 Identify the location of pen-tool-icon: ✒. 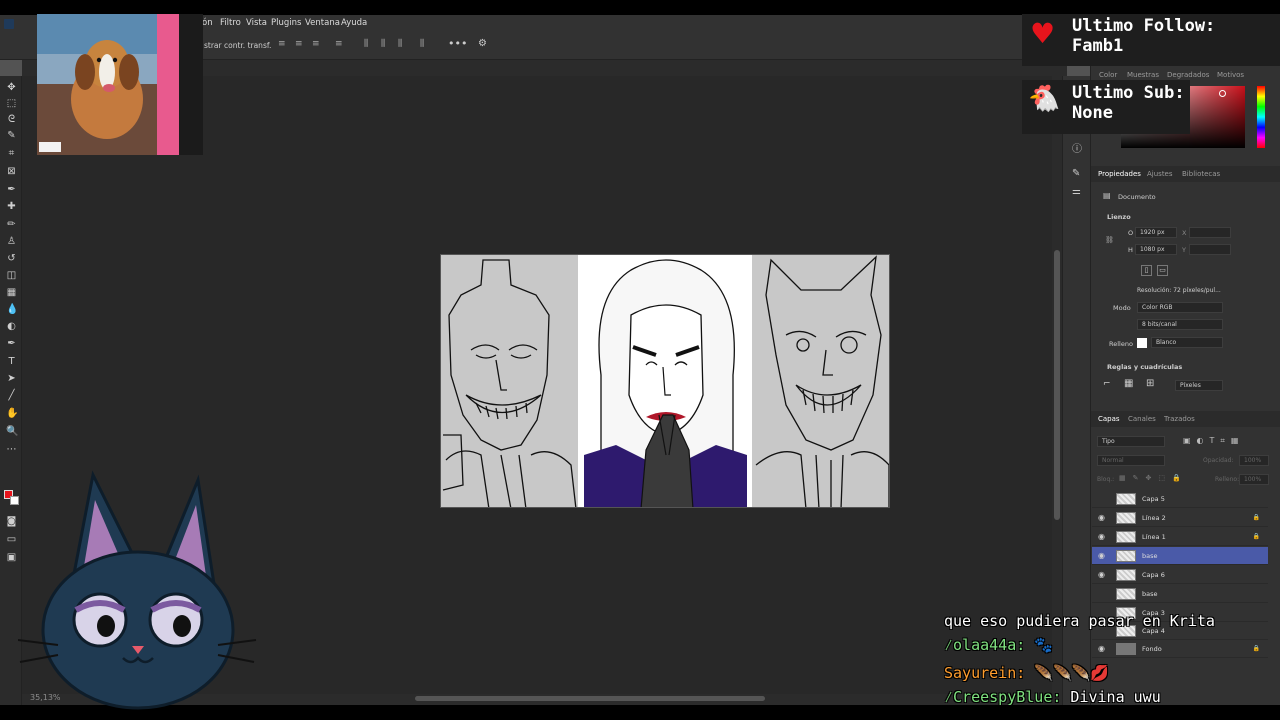
(11, 343).